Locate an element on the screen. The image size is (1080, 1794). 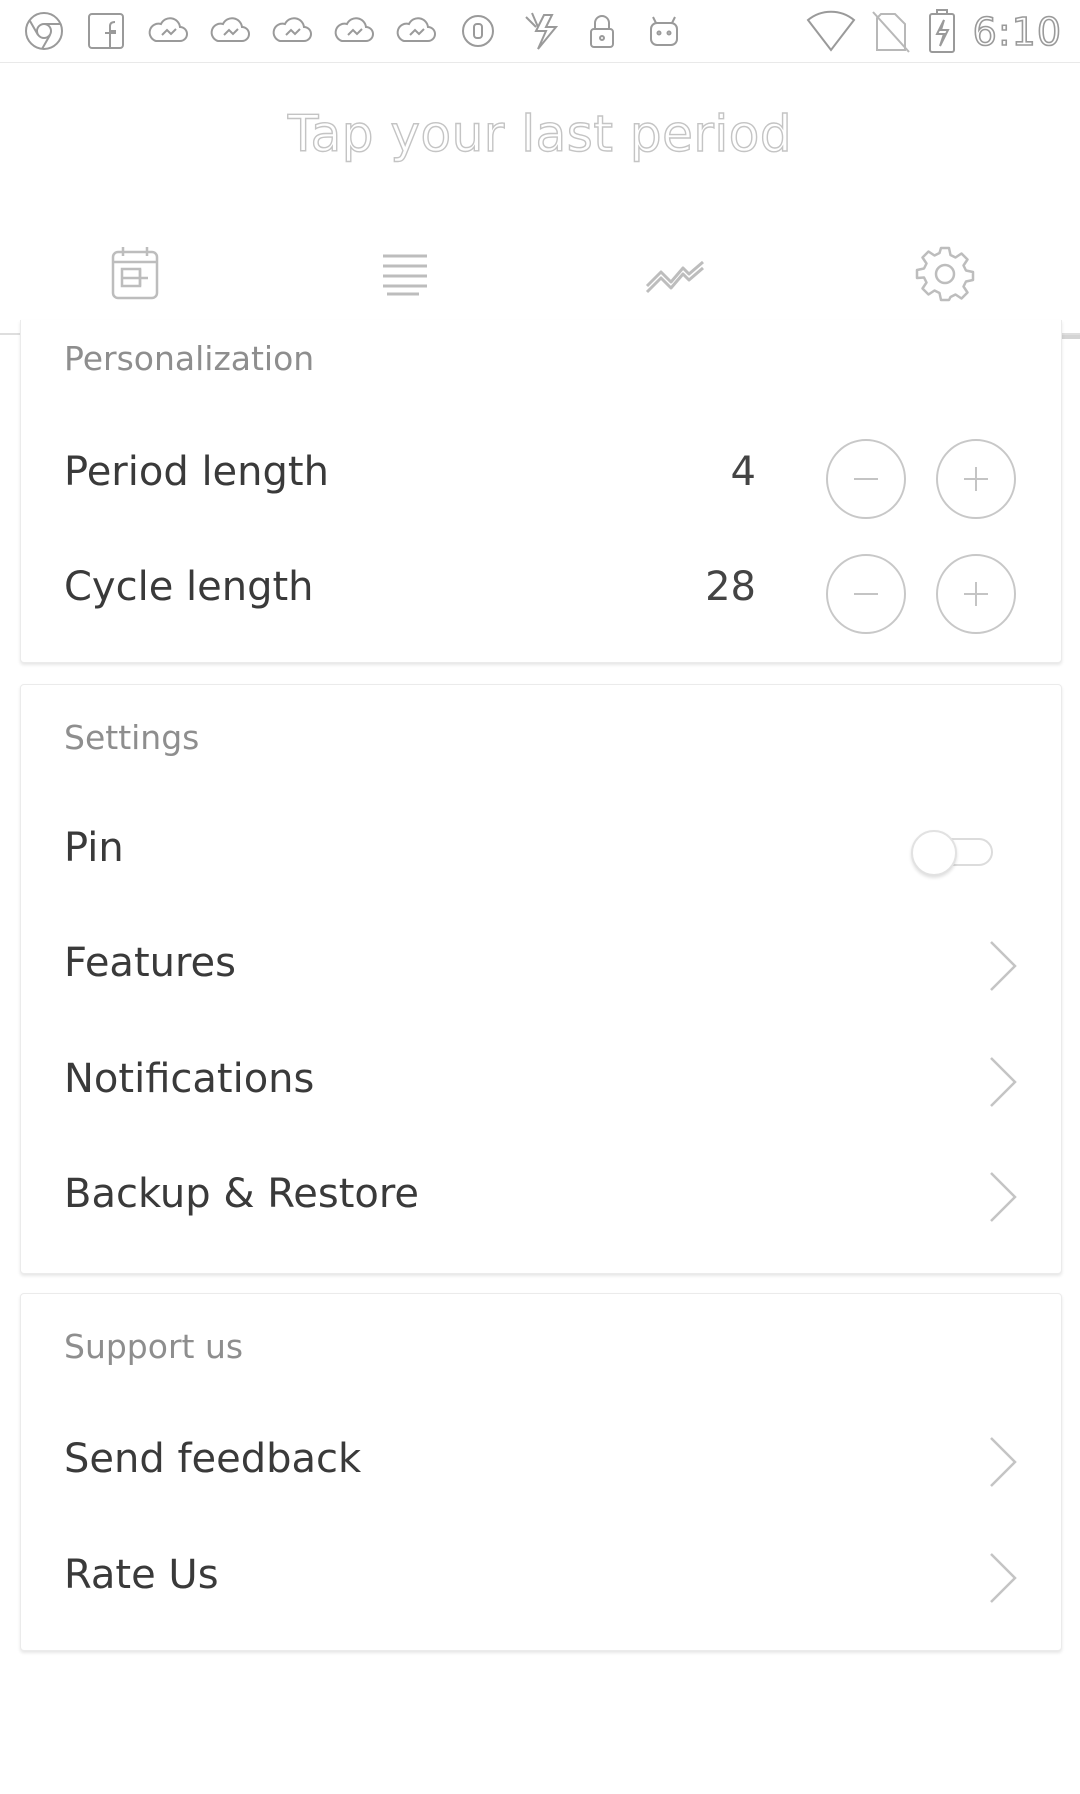
chart-line-icon is located at coordinates (674, 277).